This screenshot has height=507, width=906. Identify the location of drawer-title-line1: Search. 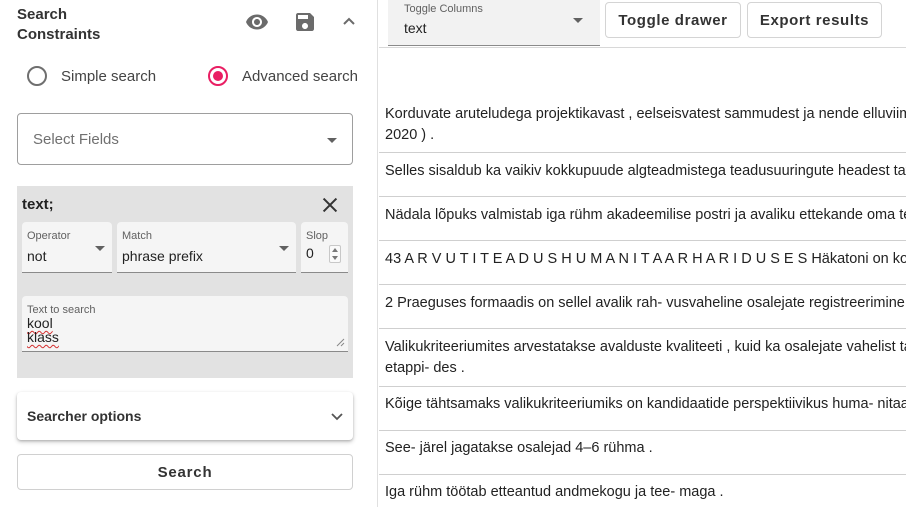
(42, 14).